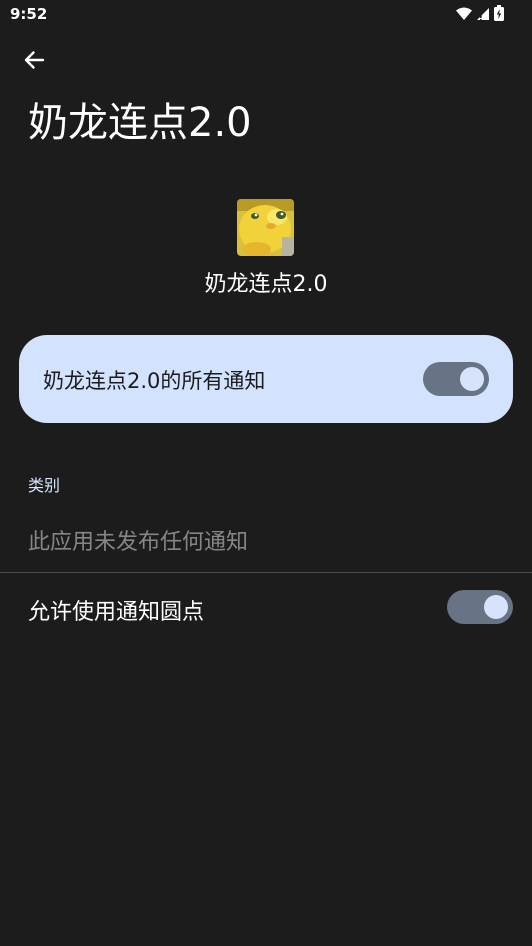  Describe the element at coordinates (140, 123) in the screenshot. I see `page-title: 奶龙连点2.0` at that location.